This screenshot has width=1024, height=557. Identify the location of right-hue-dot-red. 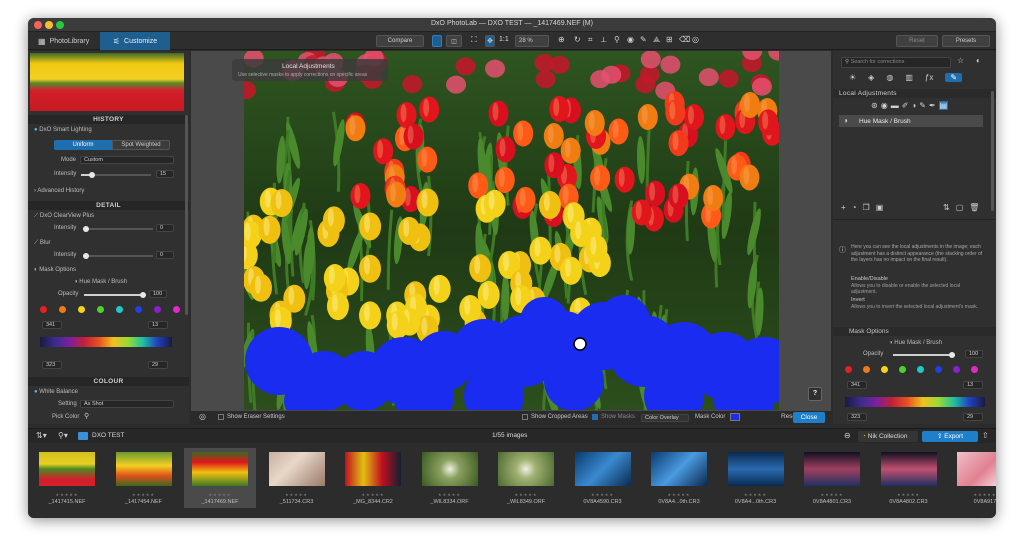
(848, 369).